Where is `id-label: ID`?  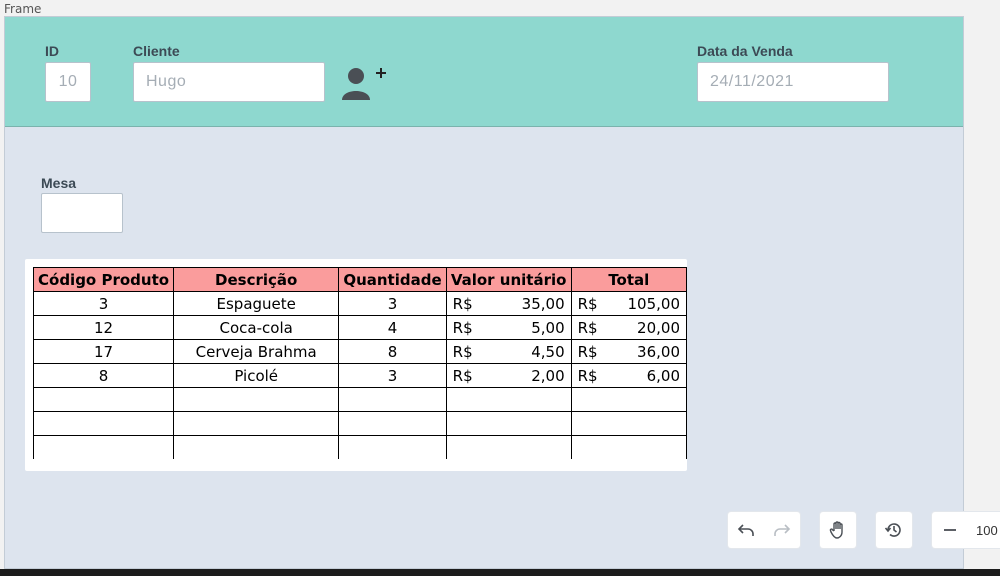
id-label: ID is located at coordinates (52, 51).